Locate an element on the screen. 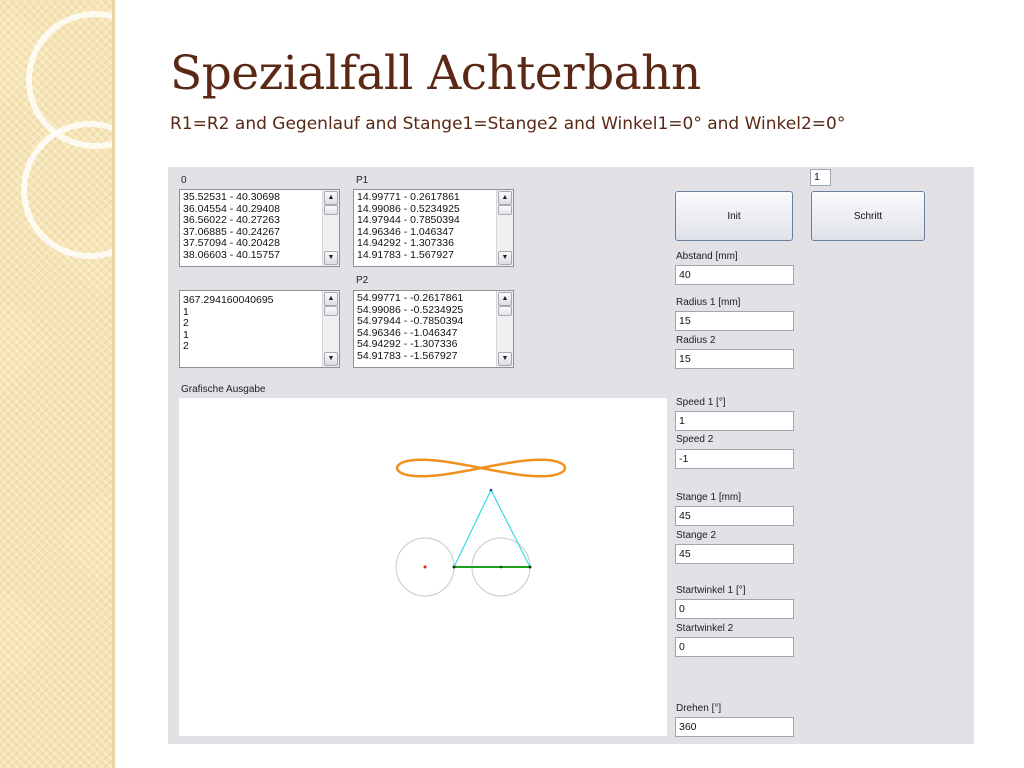 The width and height of the screenshot is (1024, 768). step-count-field: 1 is located at coordinates (820, 177).